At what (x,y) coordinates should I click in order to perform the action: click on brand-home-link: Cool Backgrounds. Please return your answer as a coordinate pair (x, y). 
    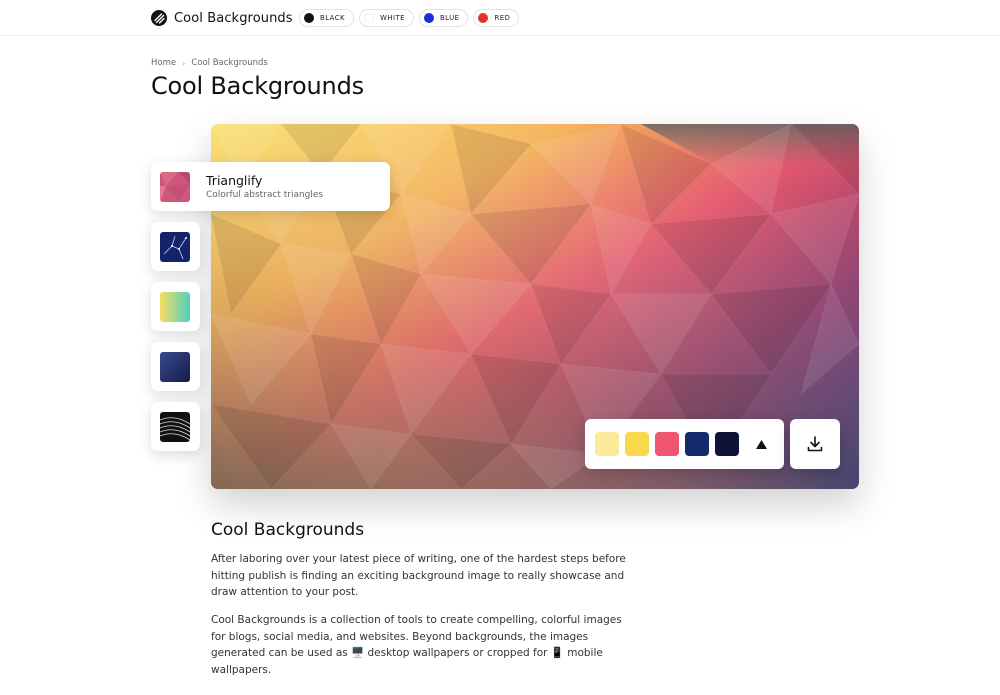
    Looking at the image, I should click on (222, 18).